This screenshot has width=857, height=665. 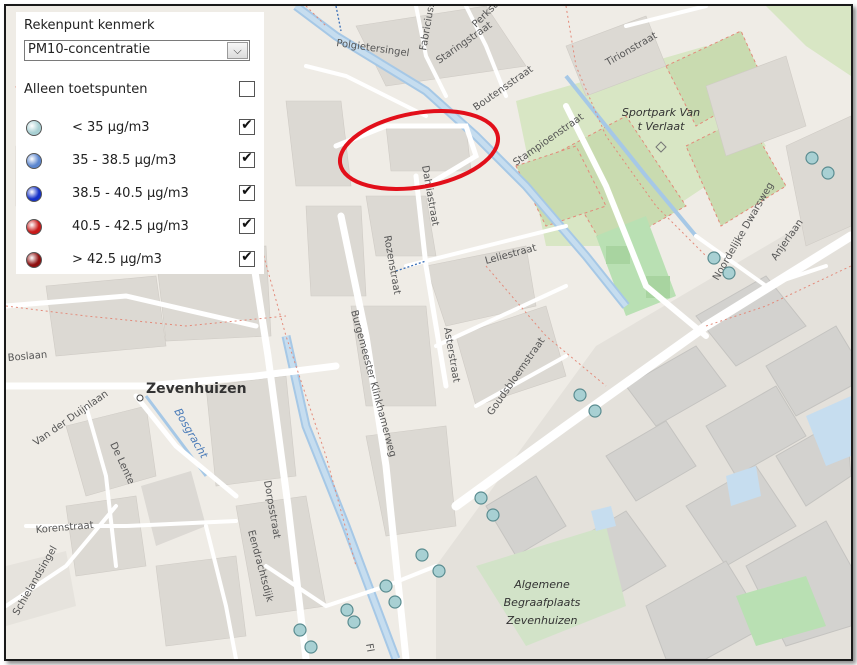 I want to click on legend-label: 40.5 - 42.5 µg/m3, so click(x=130, y=226).